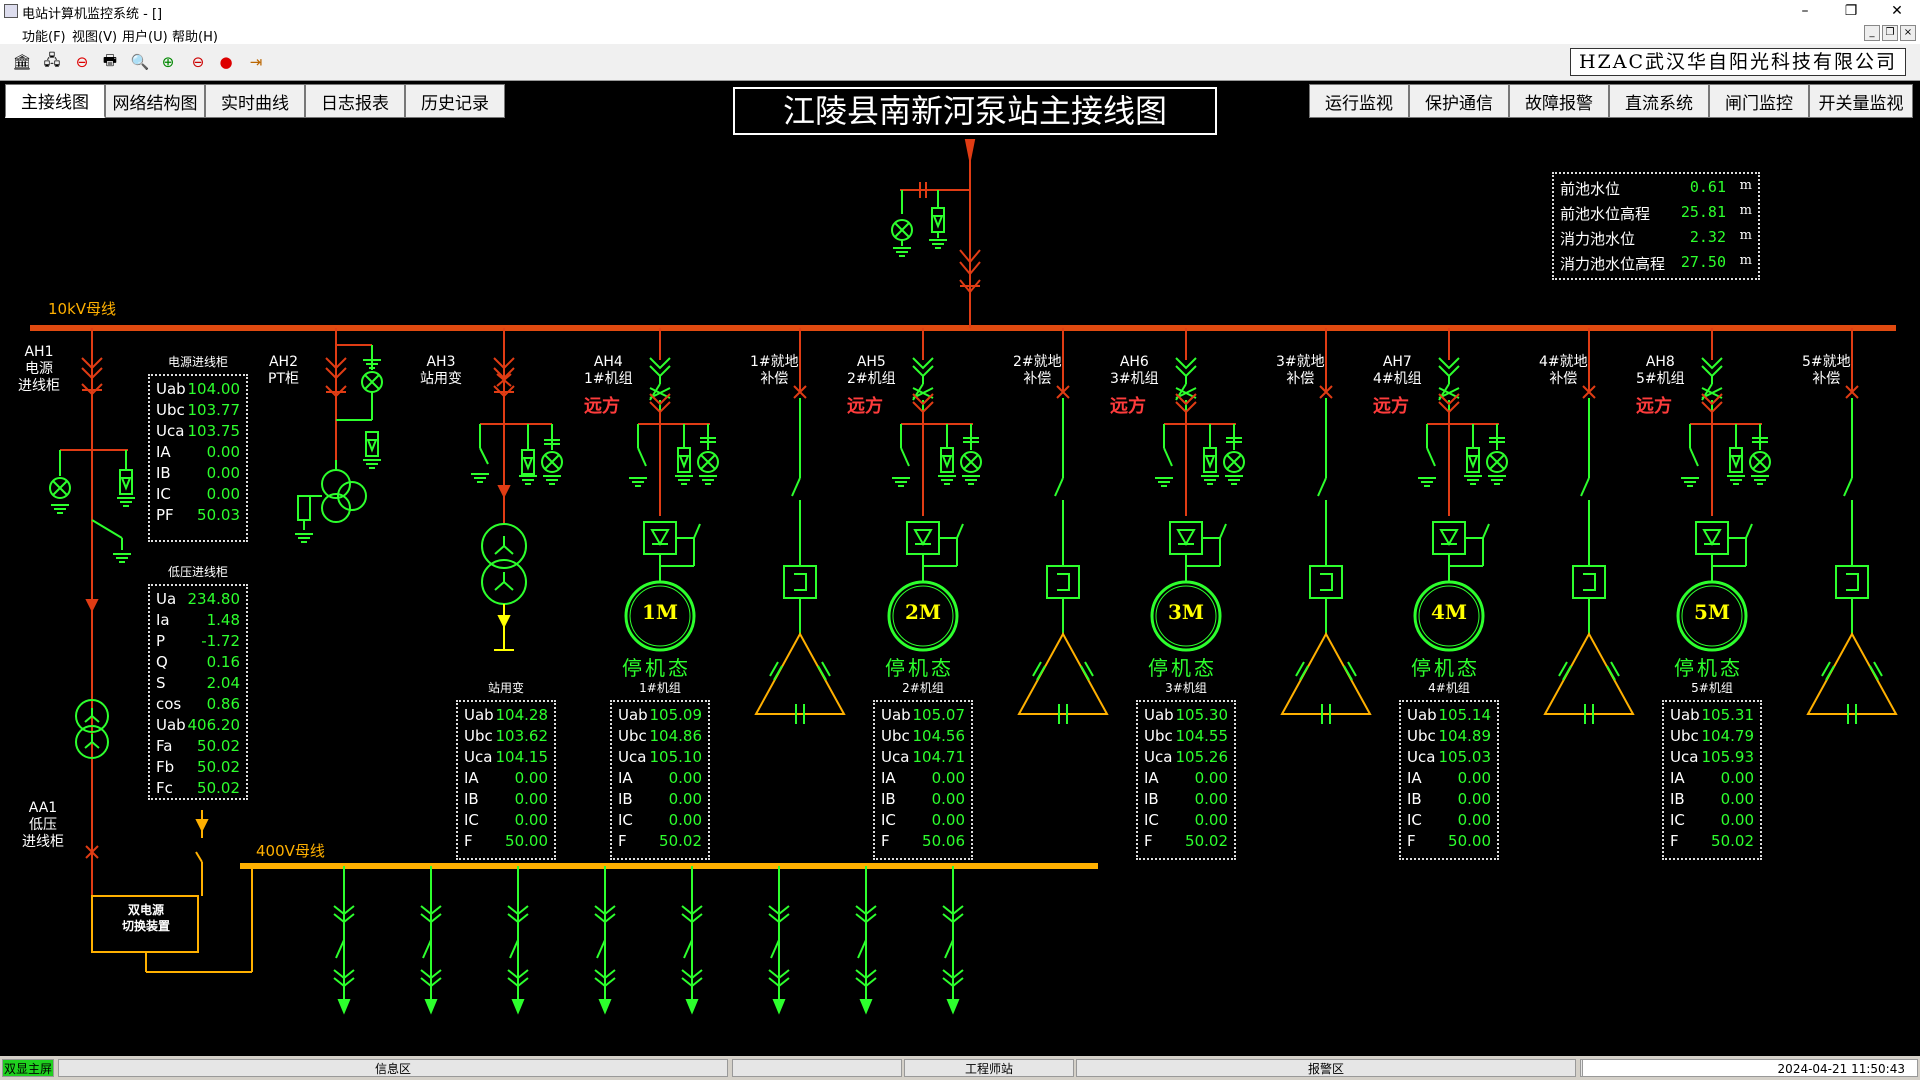 The width and height of the screenshot is (1920, 1080). I want to click on status-info: 信息区, so click(393, 1068).